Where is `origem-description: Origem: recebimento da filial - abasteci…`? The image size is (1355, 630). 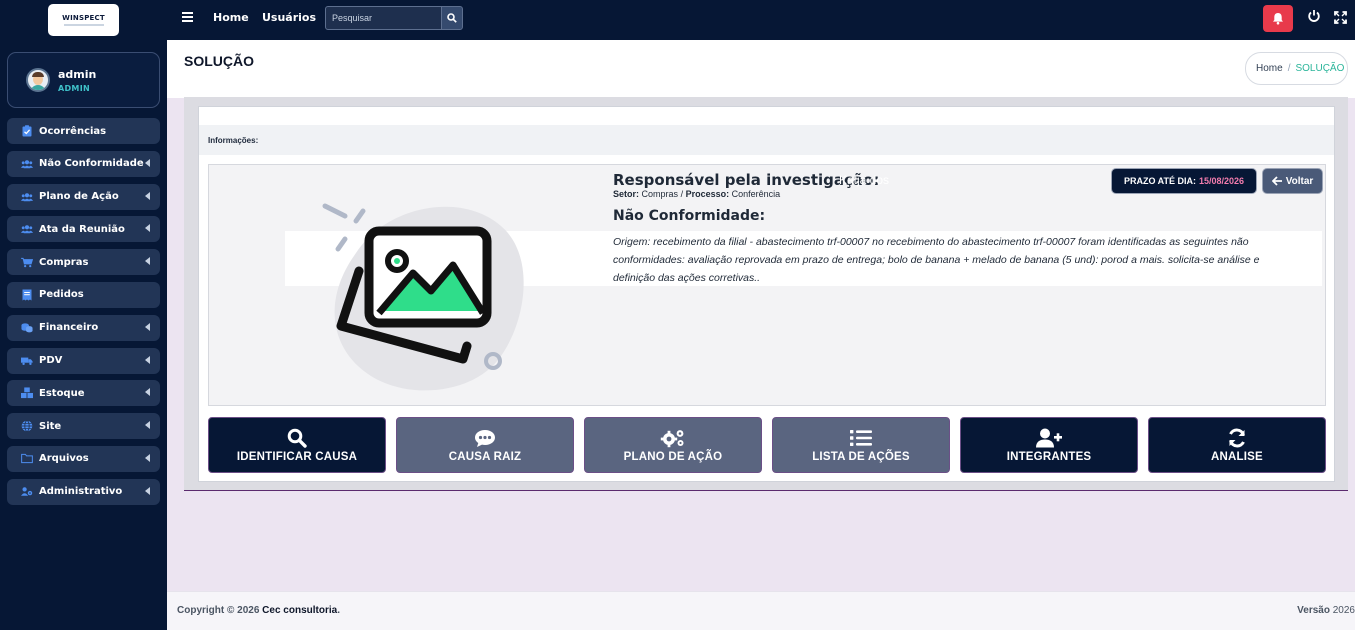
origem-description: Origem: recebimento da filial - abasteci… is located at coordinates (936, 260).